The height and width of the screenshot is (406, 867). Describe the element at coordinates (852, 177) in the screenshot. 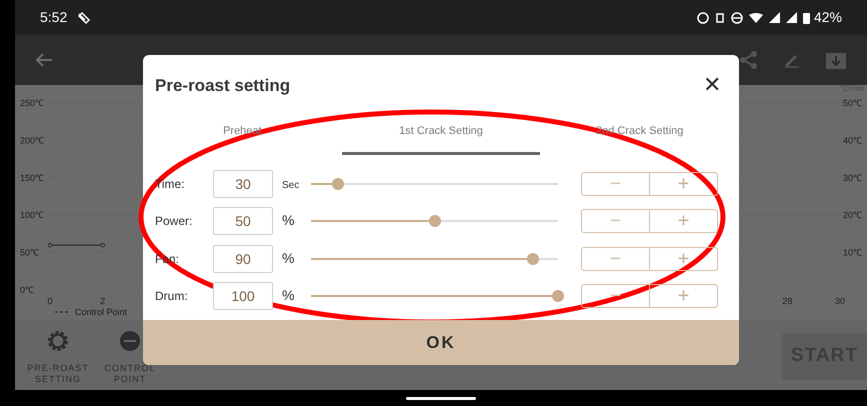

I see `axis-label: 30℃` at that location.